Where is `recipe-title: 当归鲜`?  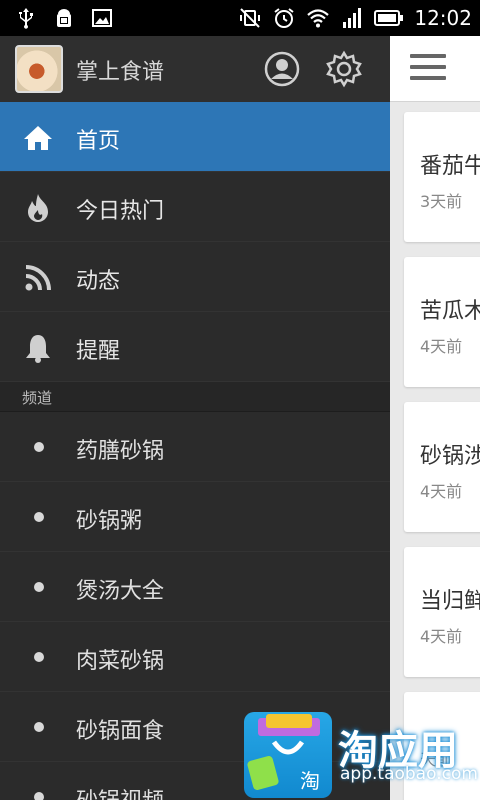 recipe-title: 当归鲜 is located at coordinates (450, 601).